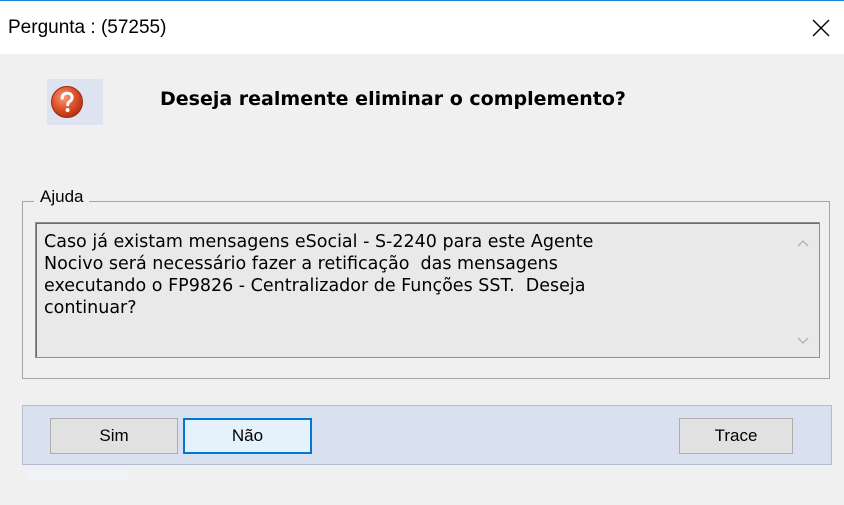 The height and width of the screenshot is (505, 844). I want to click on close-button, so click(821, 27).